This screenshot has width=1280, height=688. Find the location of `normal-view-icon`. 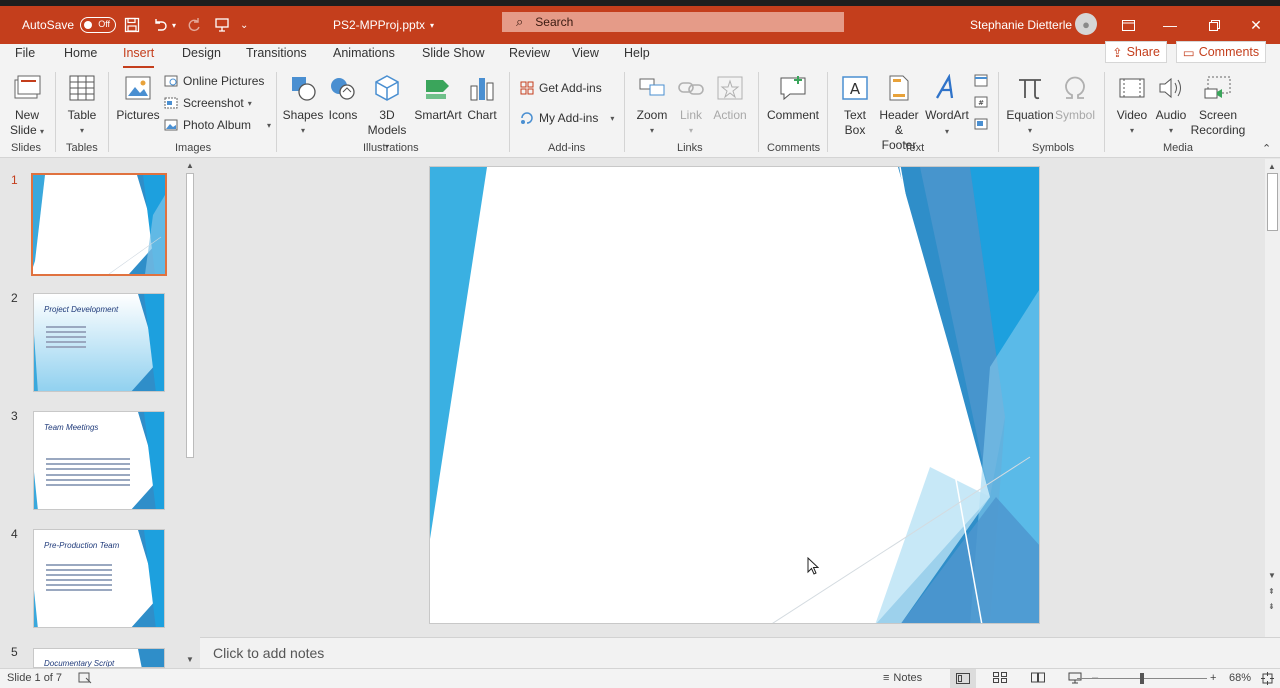

normal-view-icon is located at coordinates (963, 678).